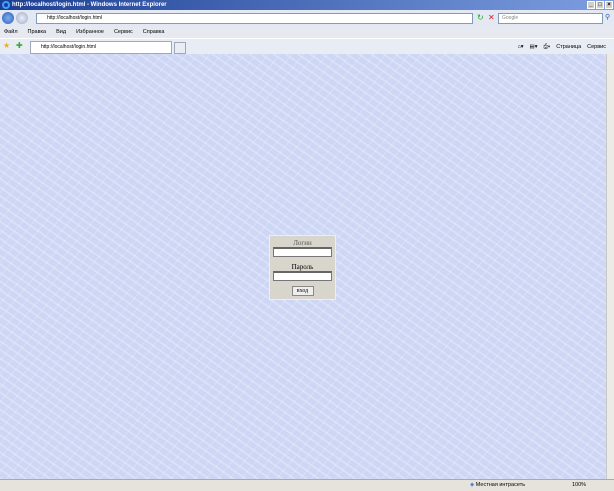 This screenshot has width=614, height=491. What do you see at coordinates (254, 18) in the screenshot?
I see `address-input: http://localhost/login.html` at bounding box center [254, 18].